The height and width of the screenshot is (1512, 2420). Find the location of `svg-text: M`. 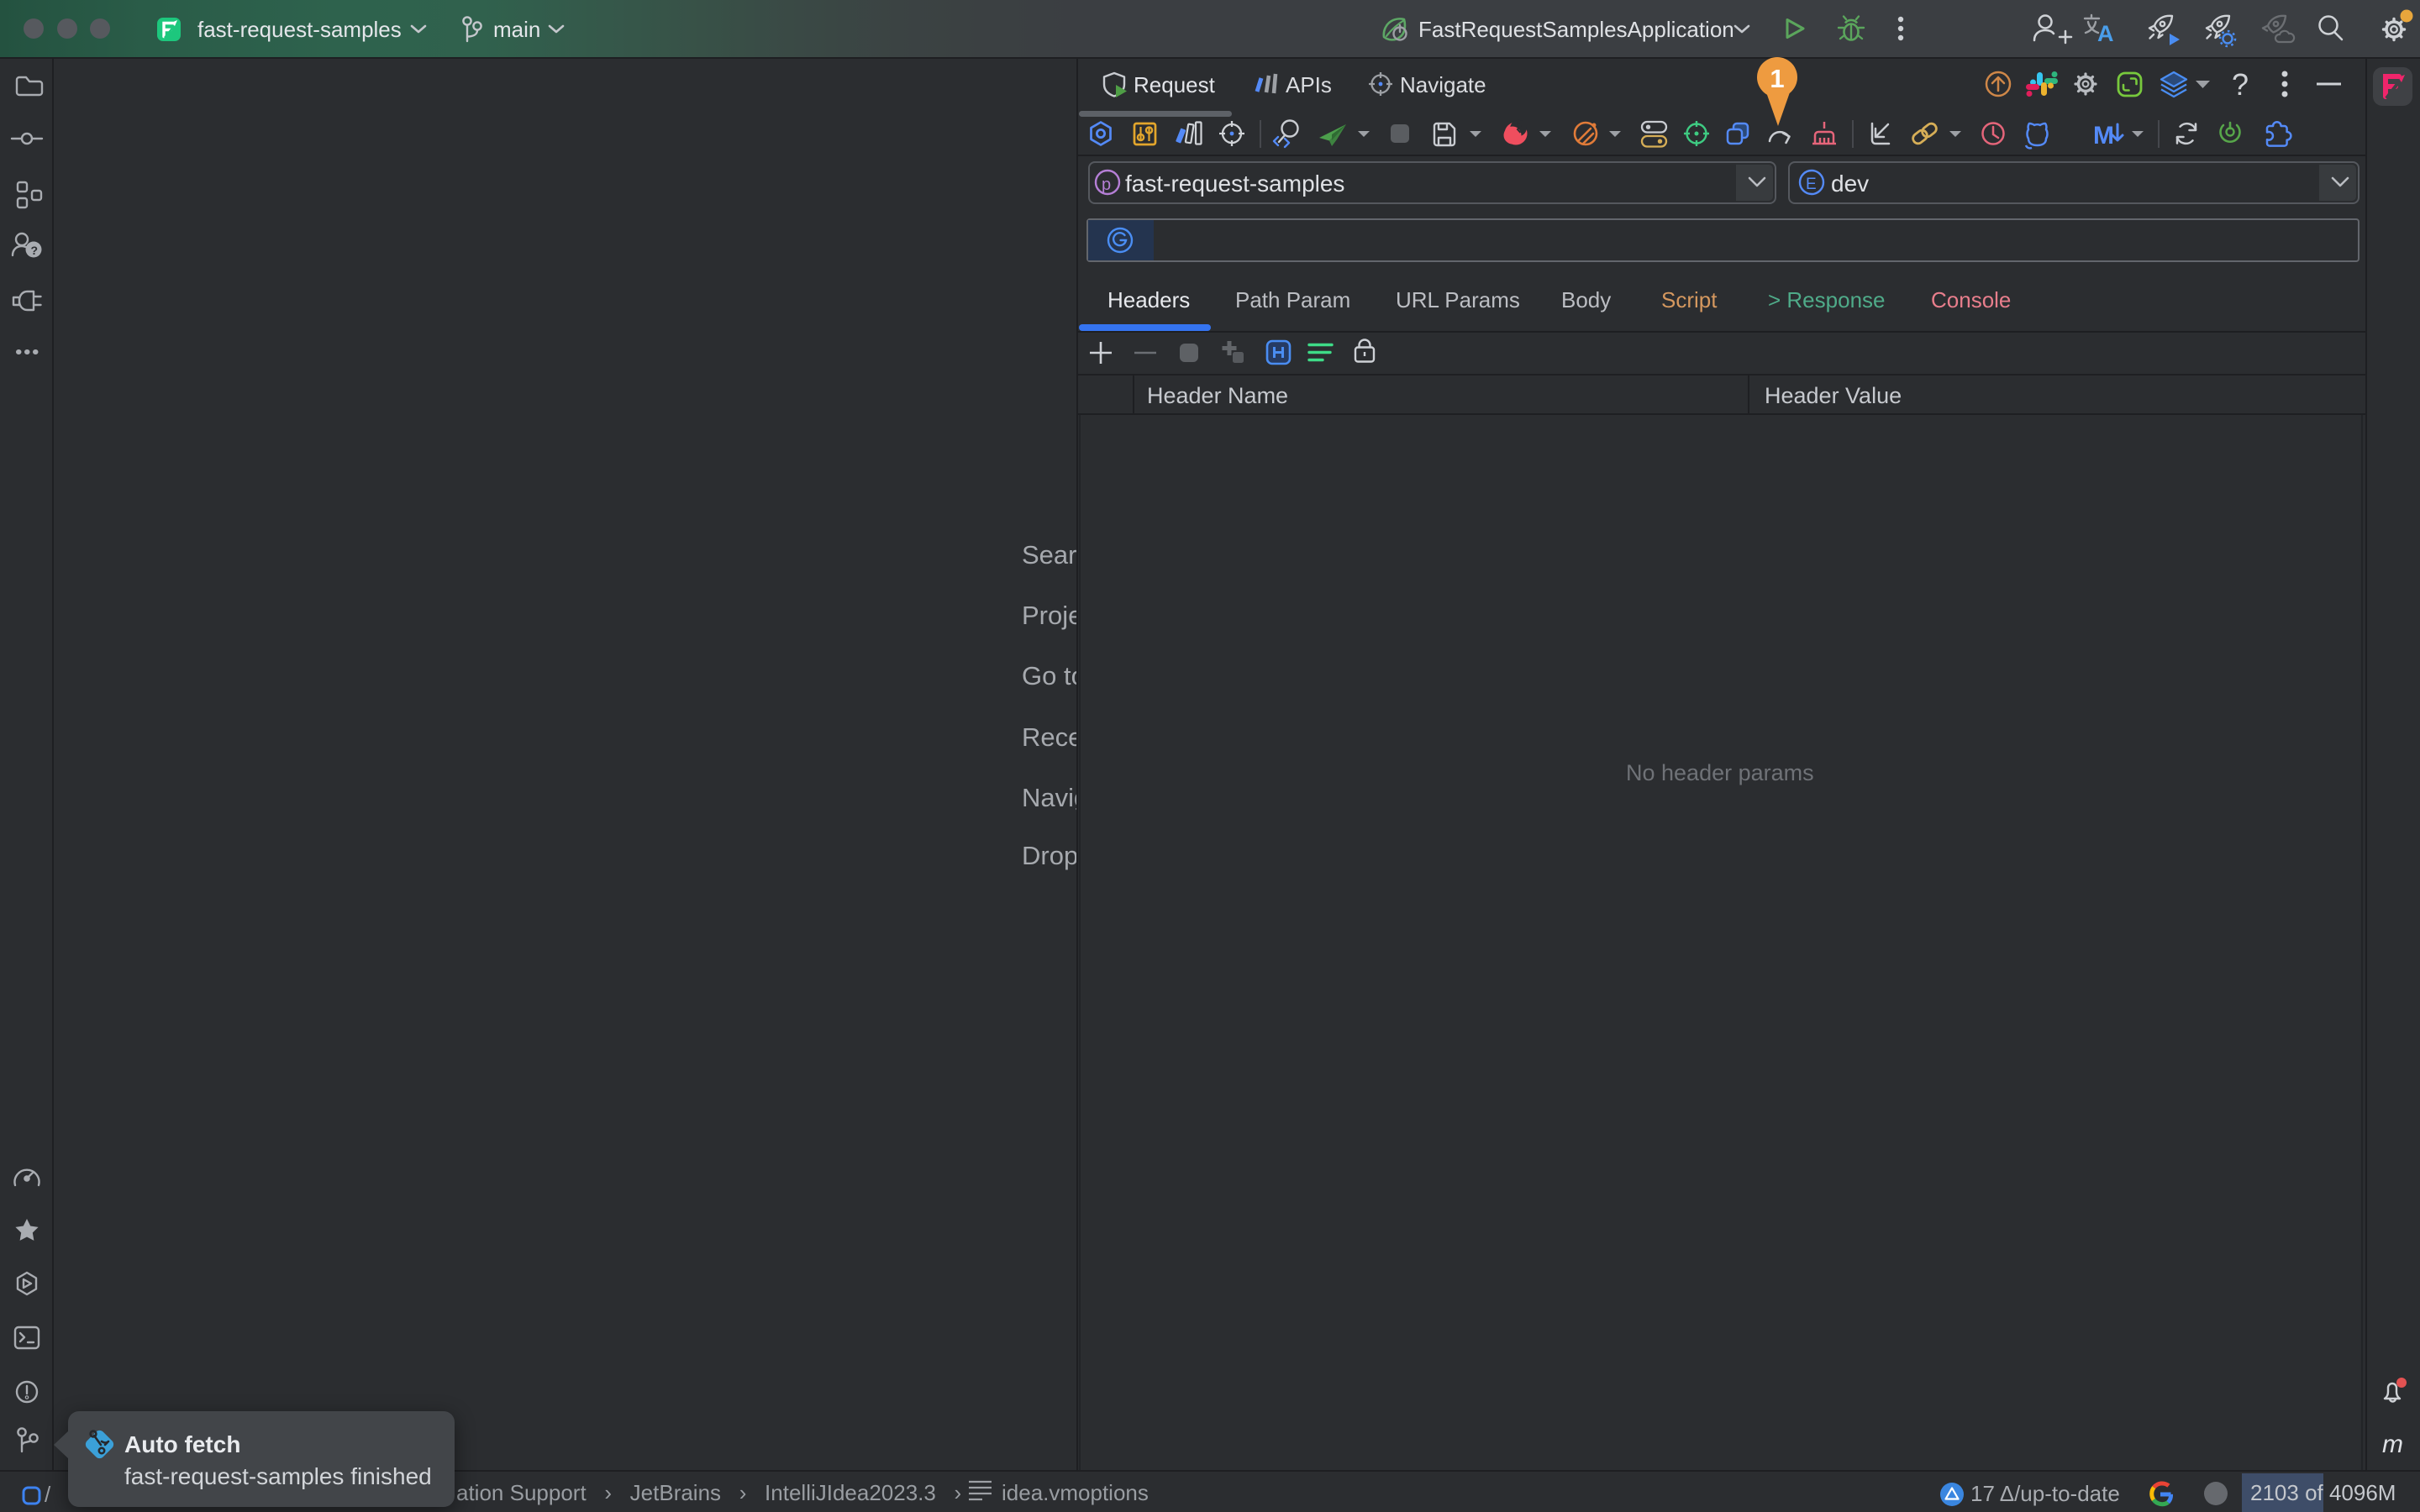

svg-text: M is located at coordinates (2103, 136).